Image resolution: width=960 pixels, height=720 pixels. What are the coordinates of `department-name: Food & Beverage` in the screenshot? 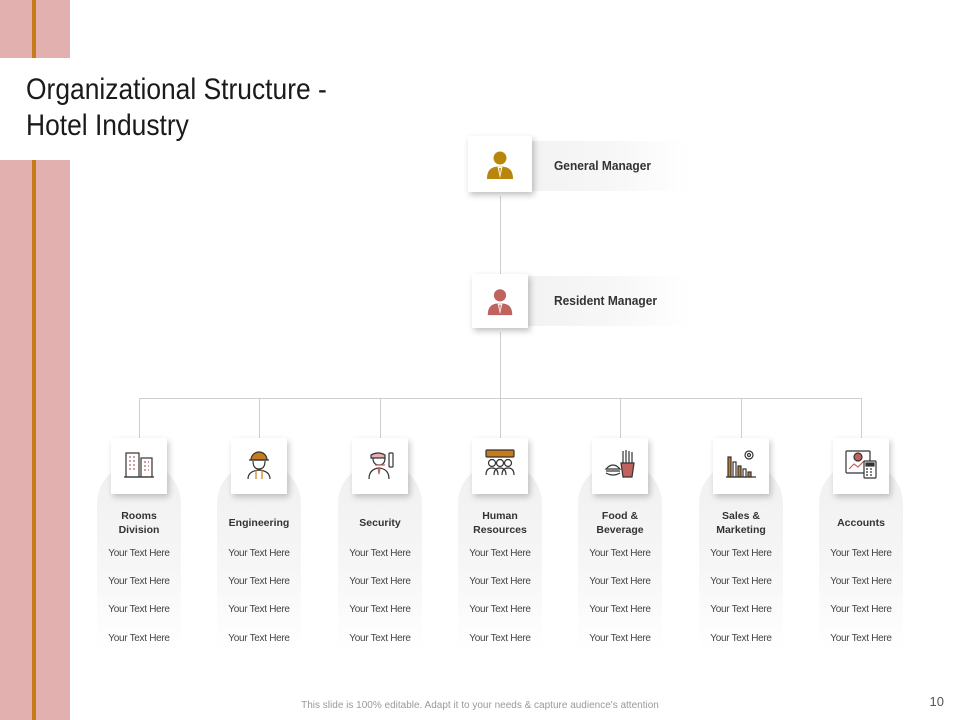 It's located at (620, 523).